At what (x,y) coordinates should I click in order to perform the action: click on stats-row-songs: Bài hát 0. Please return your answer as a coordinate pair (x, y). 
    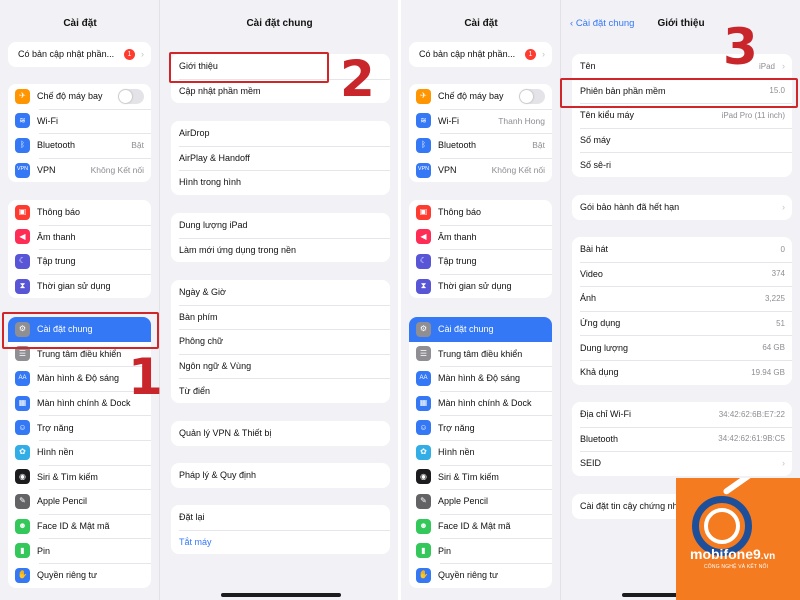
    Looking at the image, I should click on (682, 249).